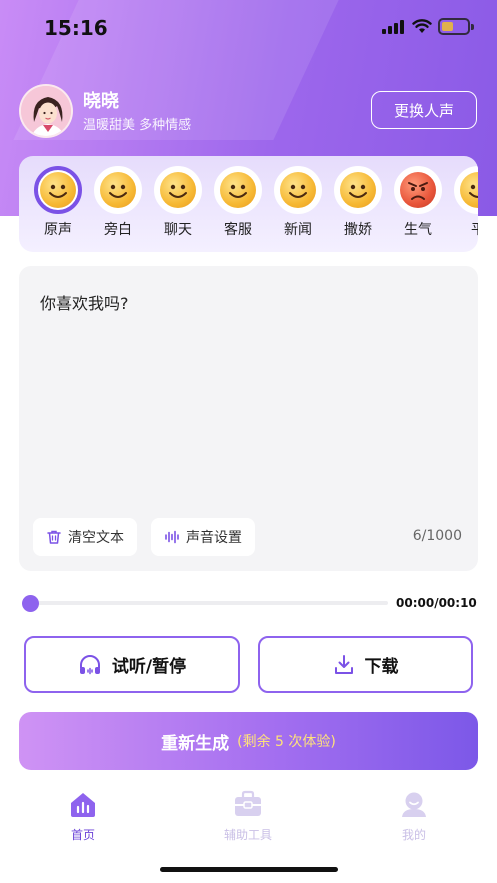 This screenshot has height=883, width=497. I want to click on emotion-item-news: 新闻, so click(298, 202).